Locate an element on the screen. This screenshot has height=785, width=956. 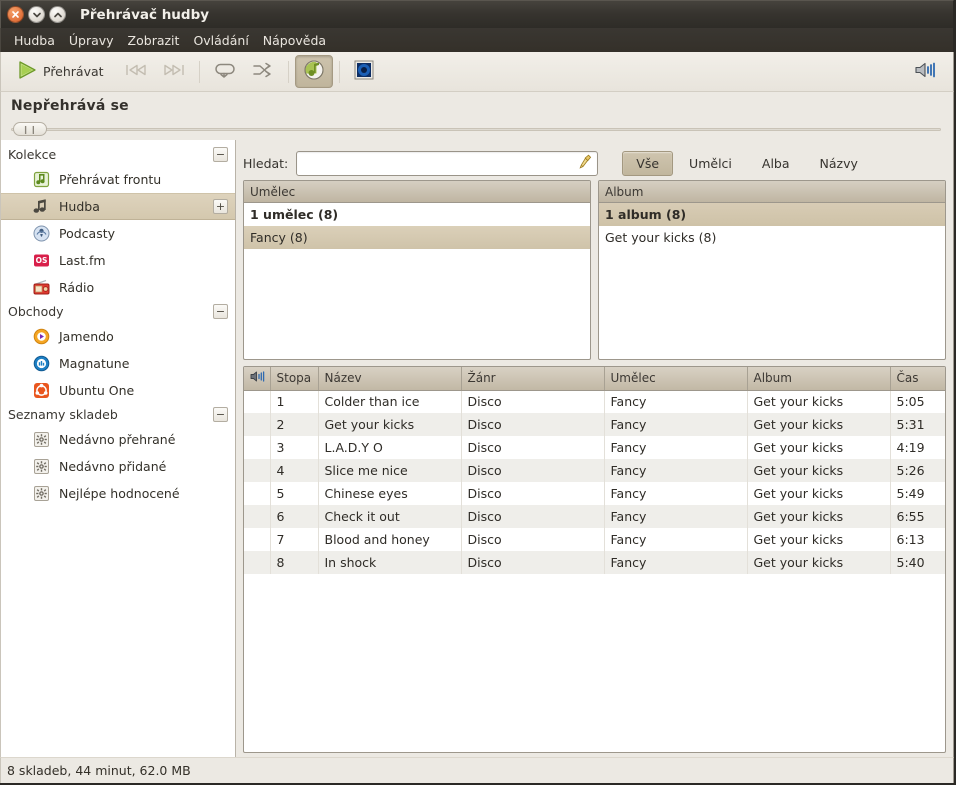
filter-umelci: Umělci is located at coordinates (710, 163).